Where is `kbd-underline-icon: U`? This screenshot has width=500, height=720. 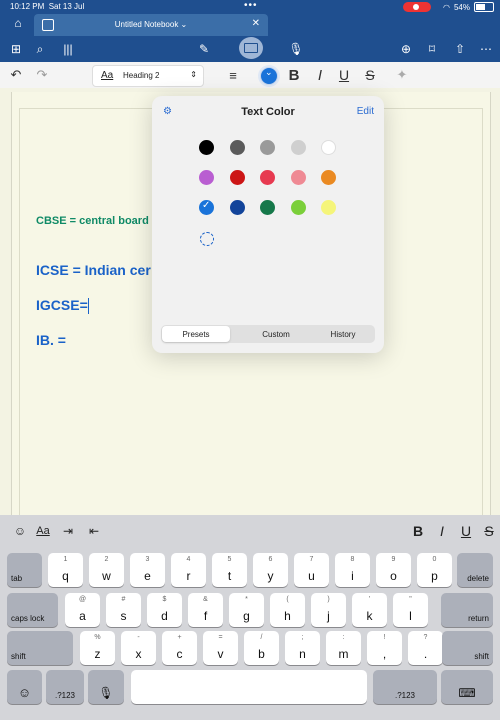 kbd-underline-icon: U is located at coordinates (466, 531).